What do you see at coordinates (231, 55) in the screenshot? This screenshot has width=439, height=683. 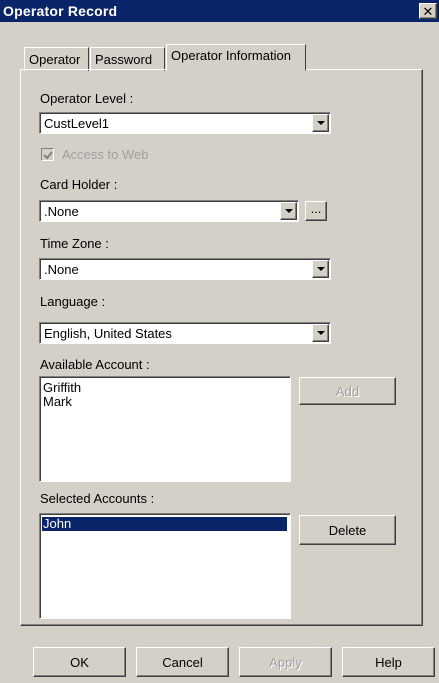 I see `tab-operator-information-label: Operator Information` at bounding box center [231, 55].